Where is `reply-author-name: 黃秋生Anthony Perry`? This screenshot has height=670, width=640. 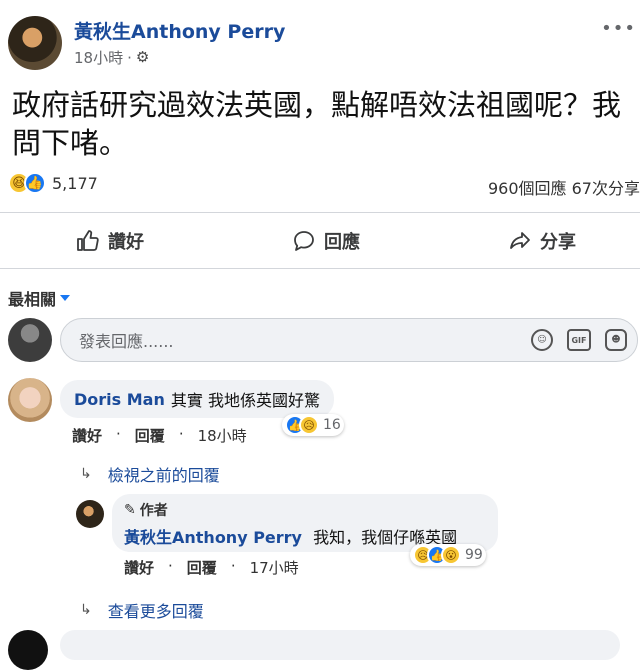
reply-author-name: 黃秋生Anthony Perry is located at coordinates (213, 537).